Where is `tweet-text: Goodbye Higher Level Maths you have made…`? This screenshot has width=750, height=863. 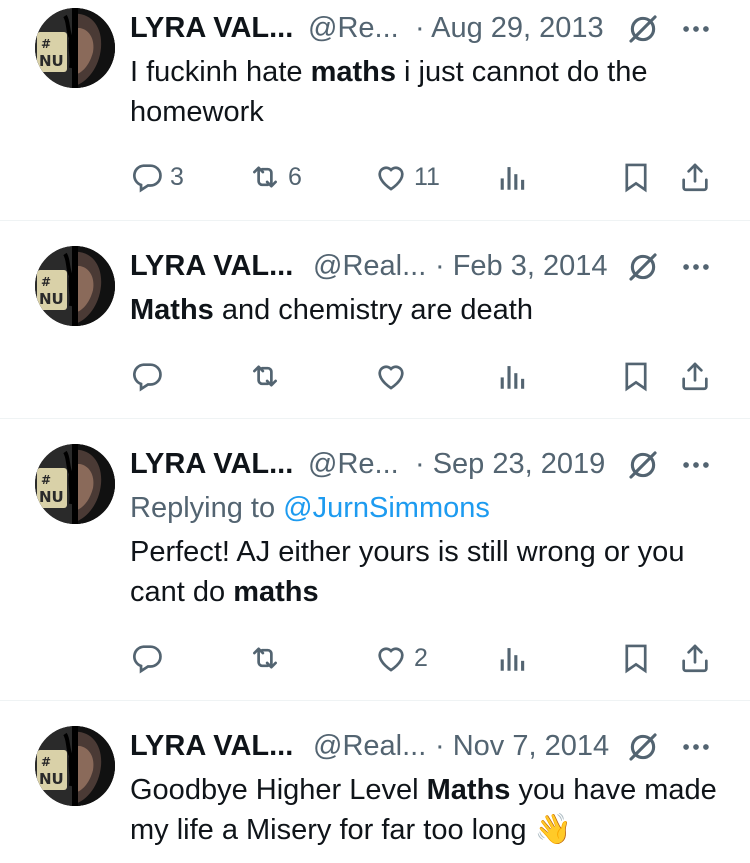 tweet-text: Goodbye Higher Level Maths you have made… is located at coordinates (423, 810).